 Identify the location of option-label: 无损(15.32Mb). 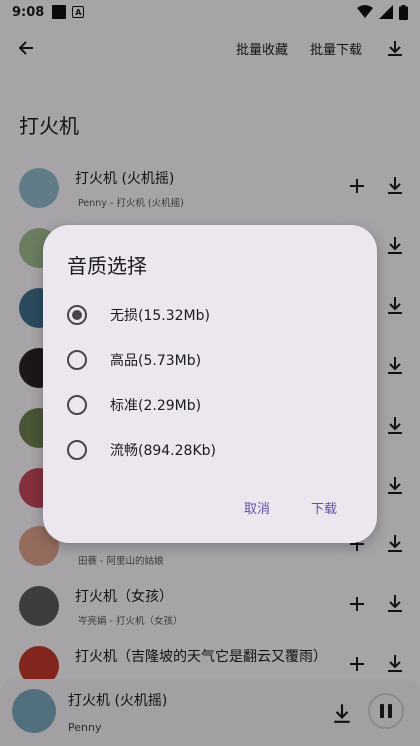
(160, 316).